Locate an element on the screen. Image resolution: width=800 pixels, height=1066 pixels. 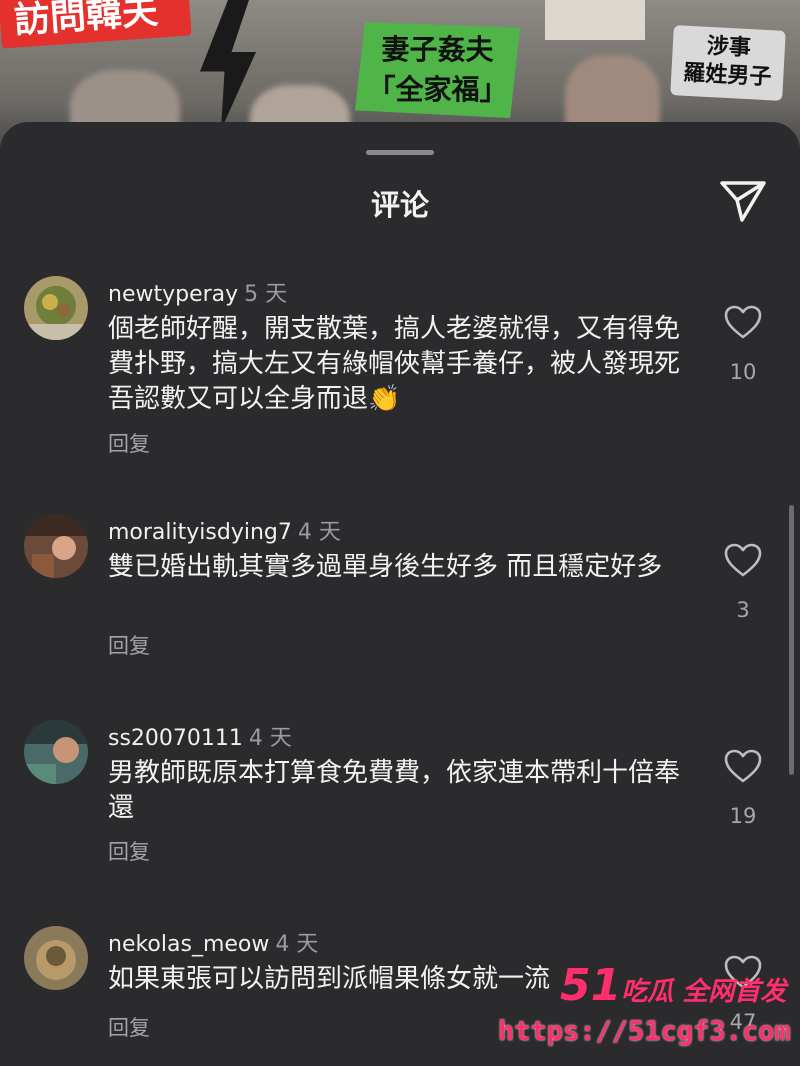
like-count: 19 is located at coordinates (743, 816).